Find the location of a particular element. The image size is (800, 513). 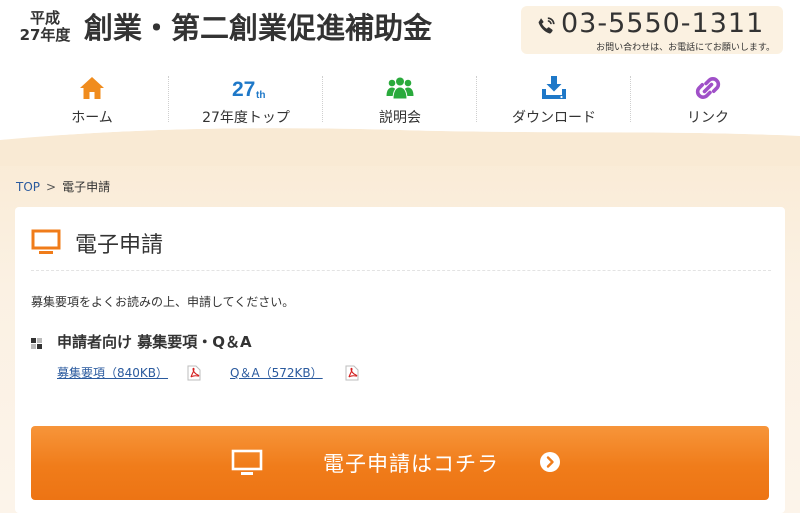

home-icon is located at coordinates (92, 88).